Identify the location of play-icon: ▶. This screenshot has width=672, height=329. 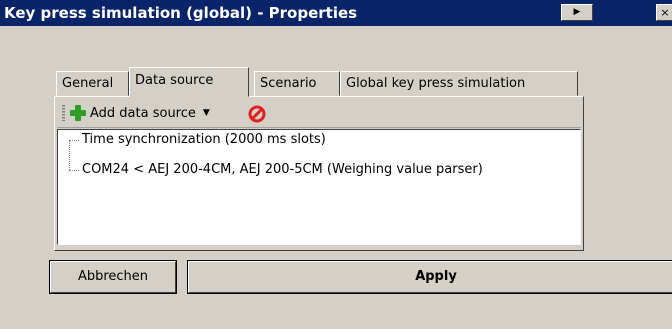
(577, 12).